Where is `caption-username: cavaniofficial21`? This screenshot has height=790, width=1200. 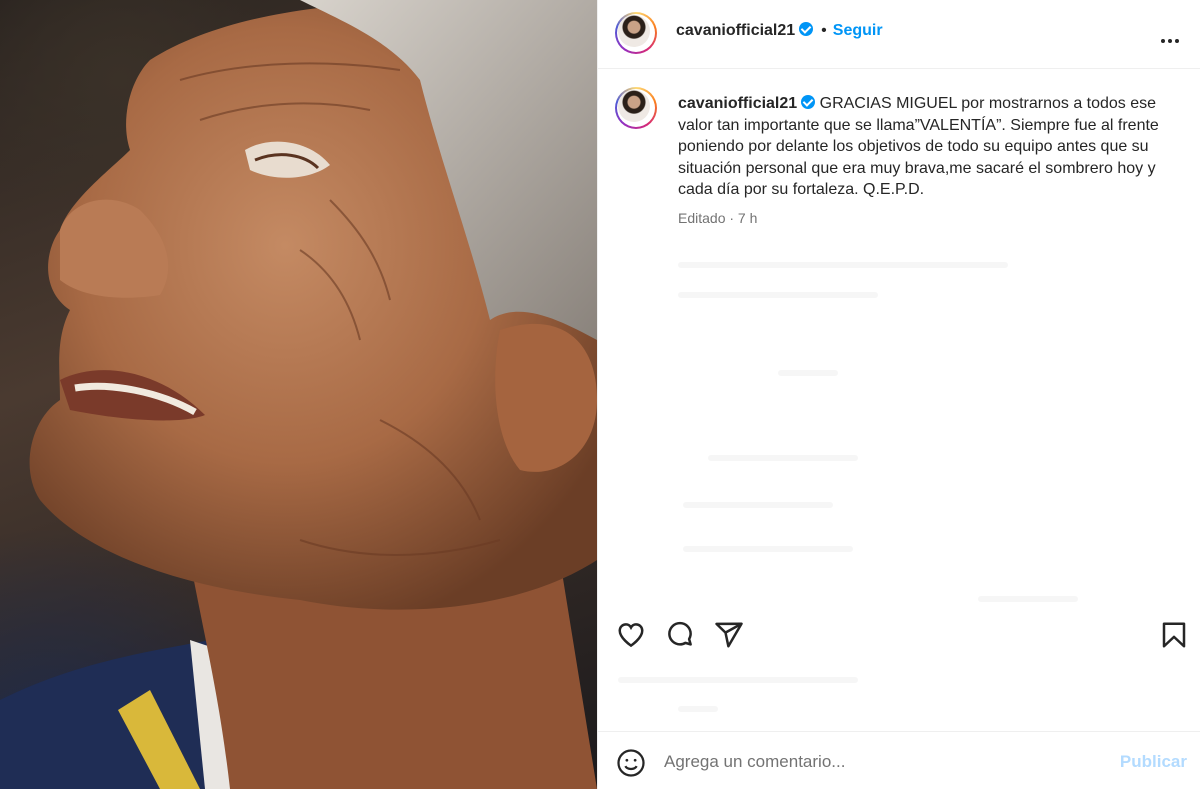
caption-username: cavaniofficial21 is located at coordinates (737, 103).